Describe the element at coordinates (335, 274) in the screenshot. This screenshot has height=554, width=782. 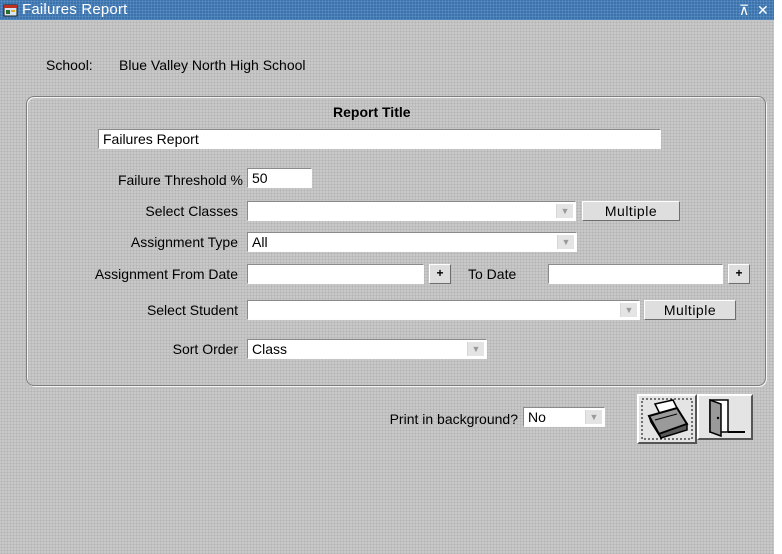
I see `assignment-from-date-input` at that location.